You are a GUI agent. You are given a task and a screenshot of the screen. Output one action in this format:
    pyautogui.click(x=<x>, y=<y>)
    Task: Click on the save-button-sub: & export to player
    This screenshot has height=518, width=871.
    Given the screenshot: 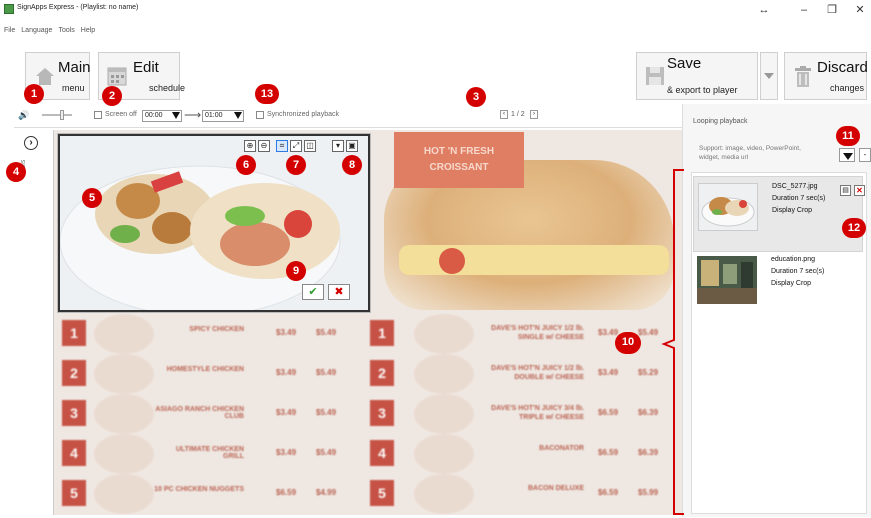 What is the action you would take?
    pyautogui.click(x=702, y=90)
    